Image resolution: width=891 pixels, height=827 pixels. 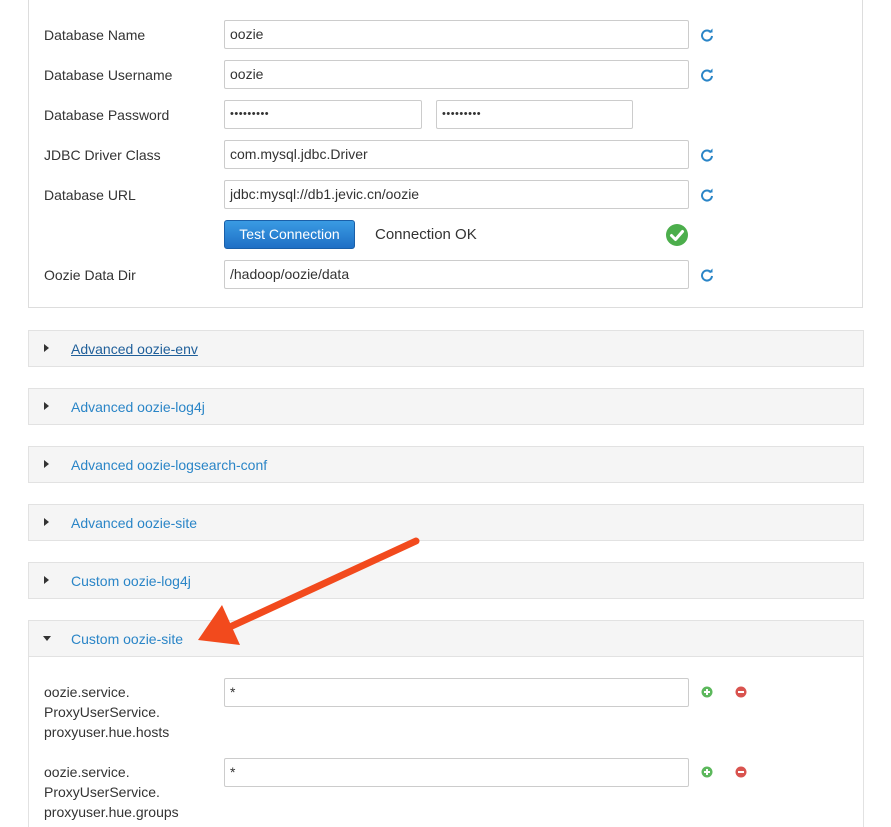 What do you see at coordinates (309, 591) in the screenshot?
I see `annotation-arrow-icon` at bounding box center [309, 591].